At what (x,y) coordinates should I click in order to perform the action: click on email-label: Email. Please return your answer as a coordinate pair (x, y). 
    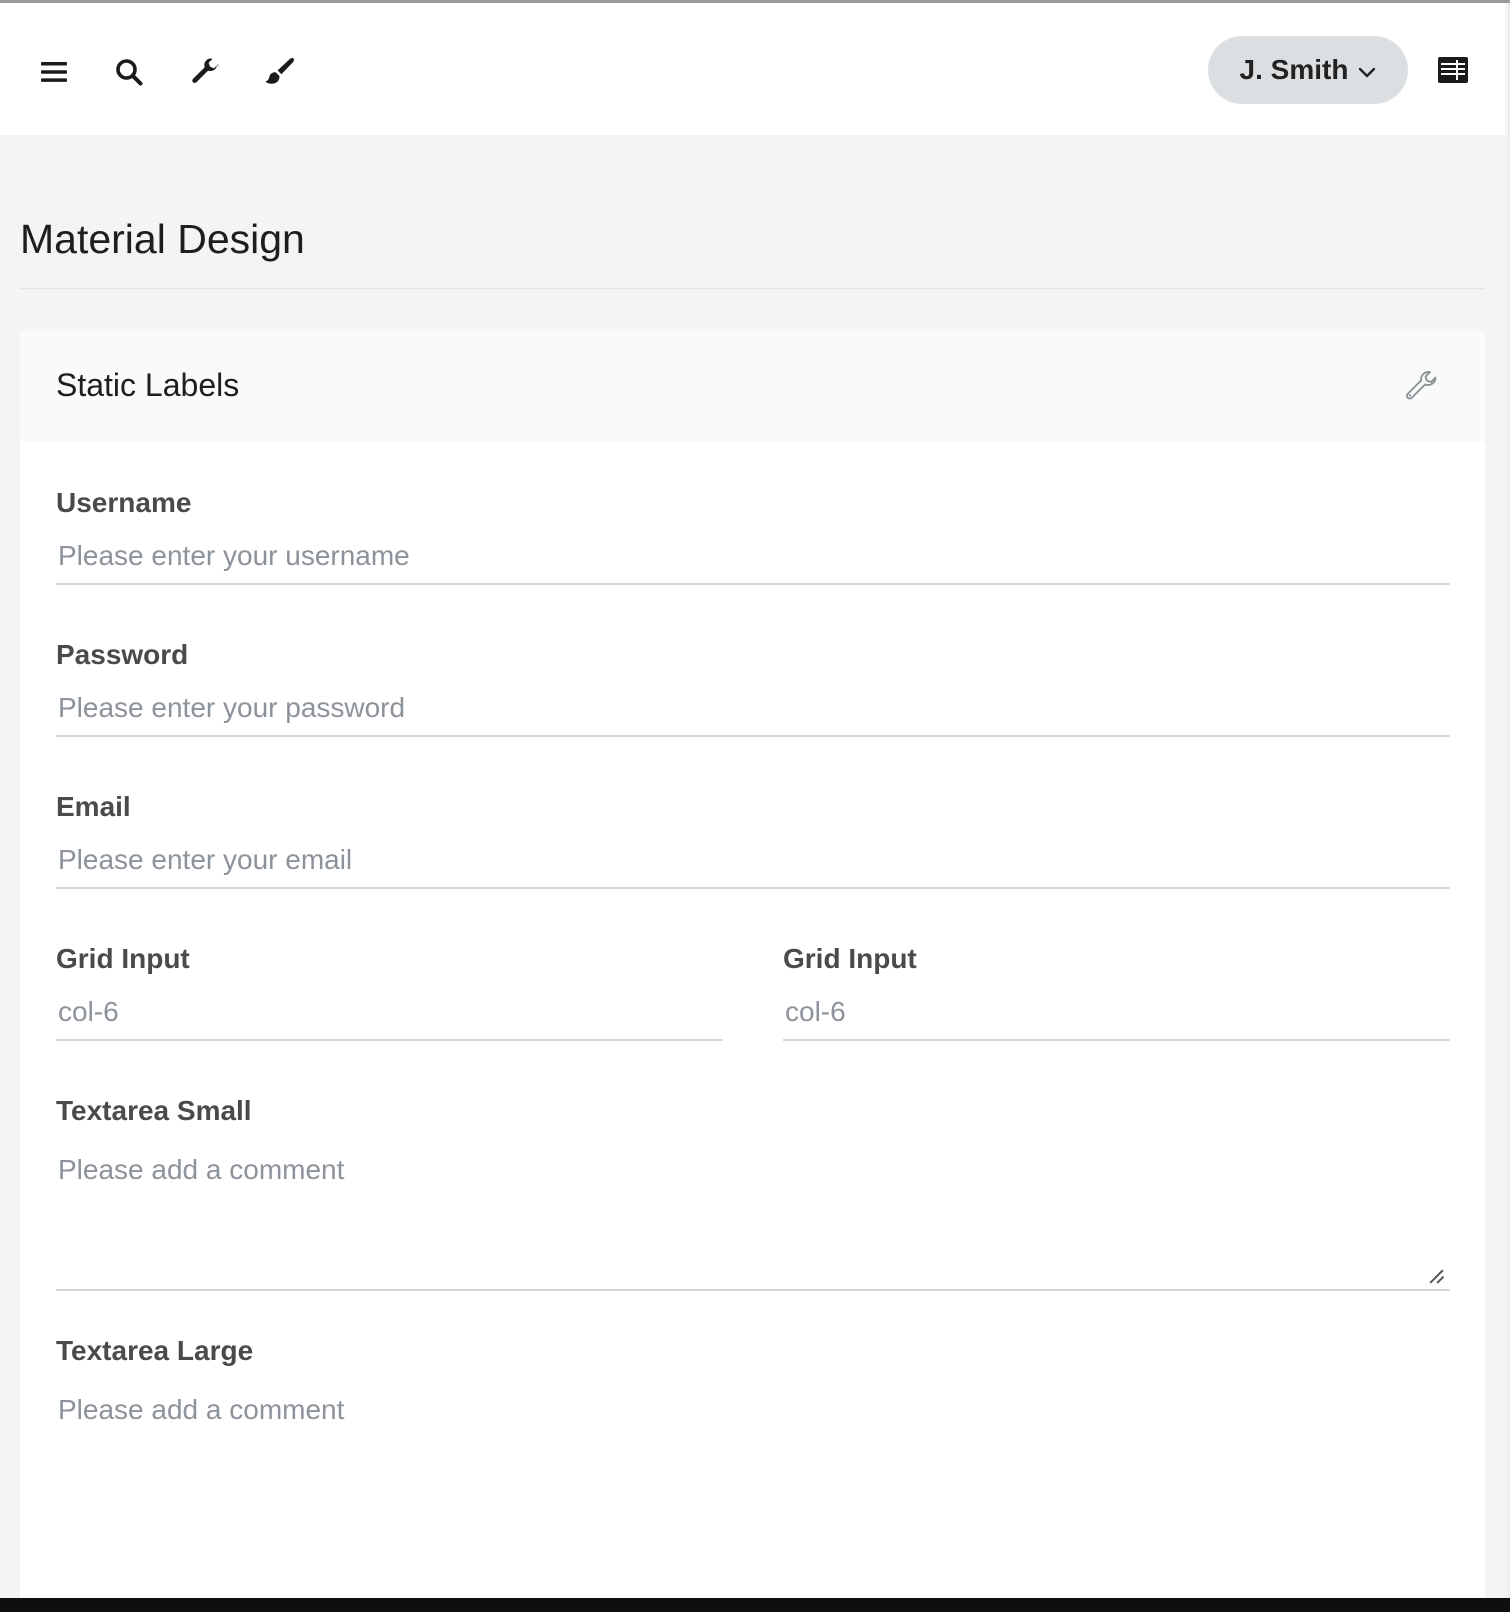
    Looking at the image, I should click on (93, 806).